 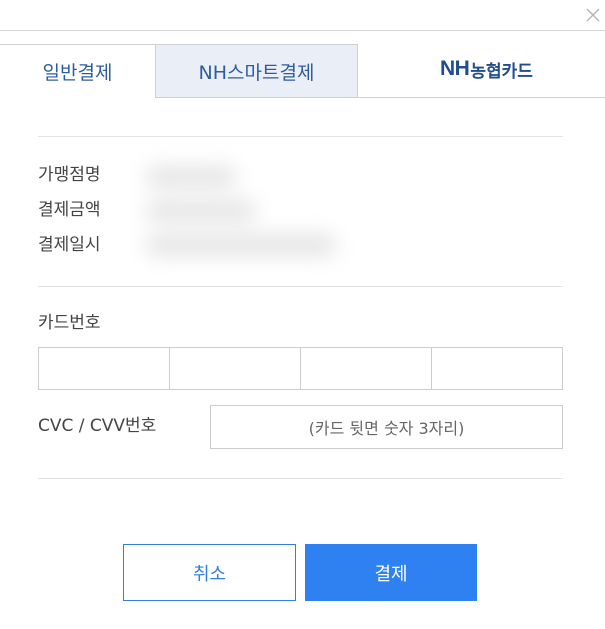 What do you see at coordinates (501, 71) in the screenshot?
I see `logo-suffix: 농협카드` at bounding box center [501, 71].